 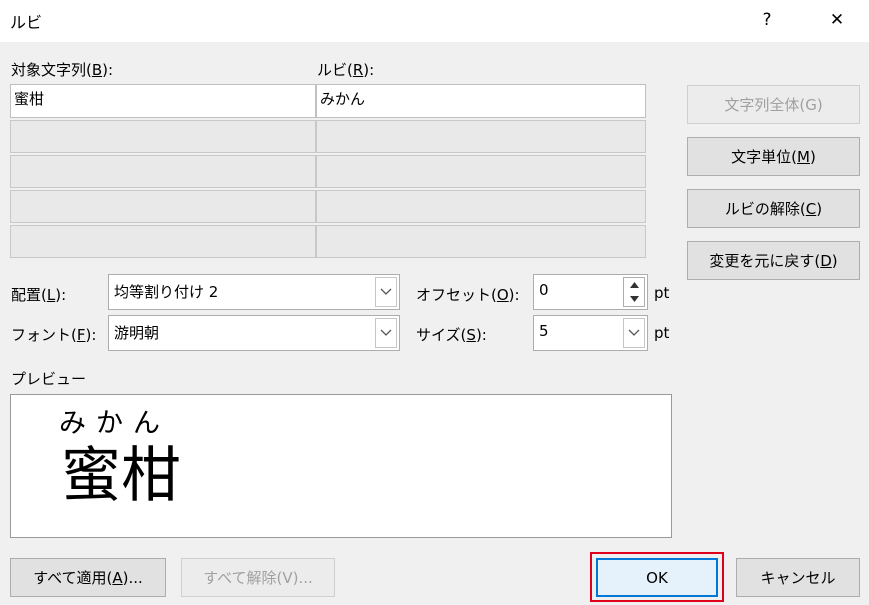 I want to click on size-label: サイズ(S):, so click(x=451, y=334).